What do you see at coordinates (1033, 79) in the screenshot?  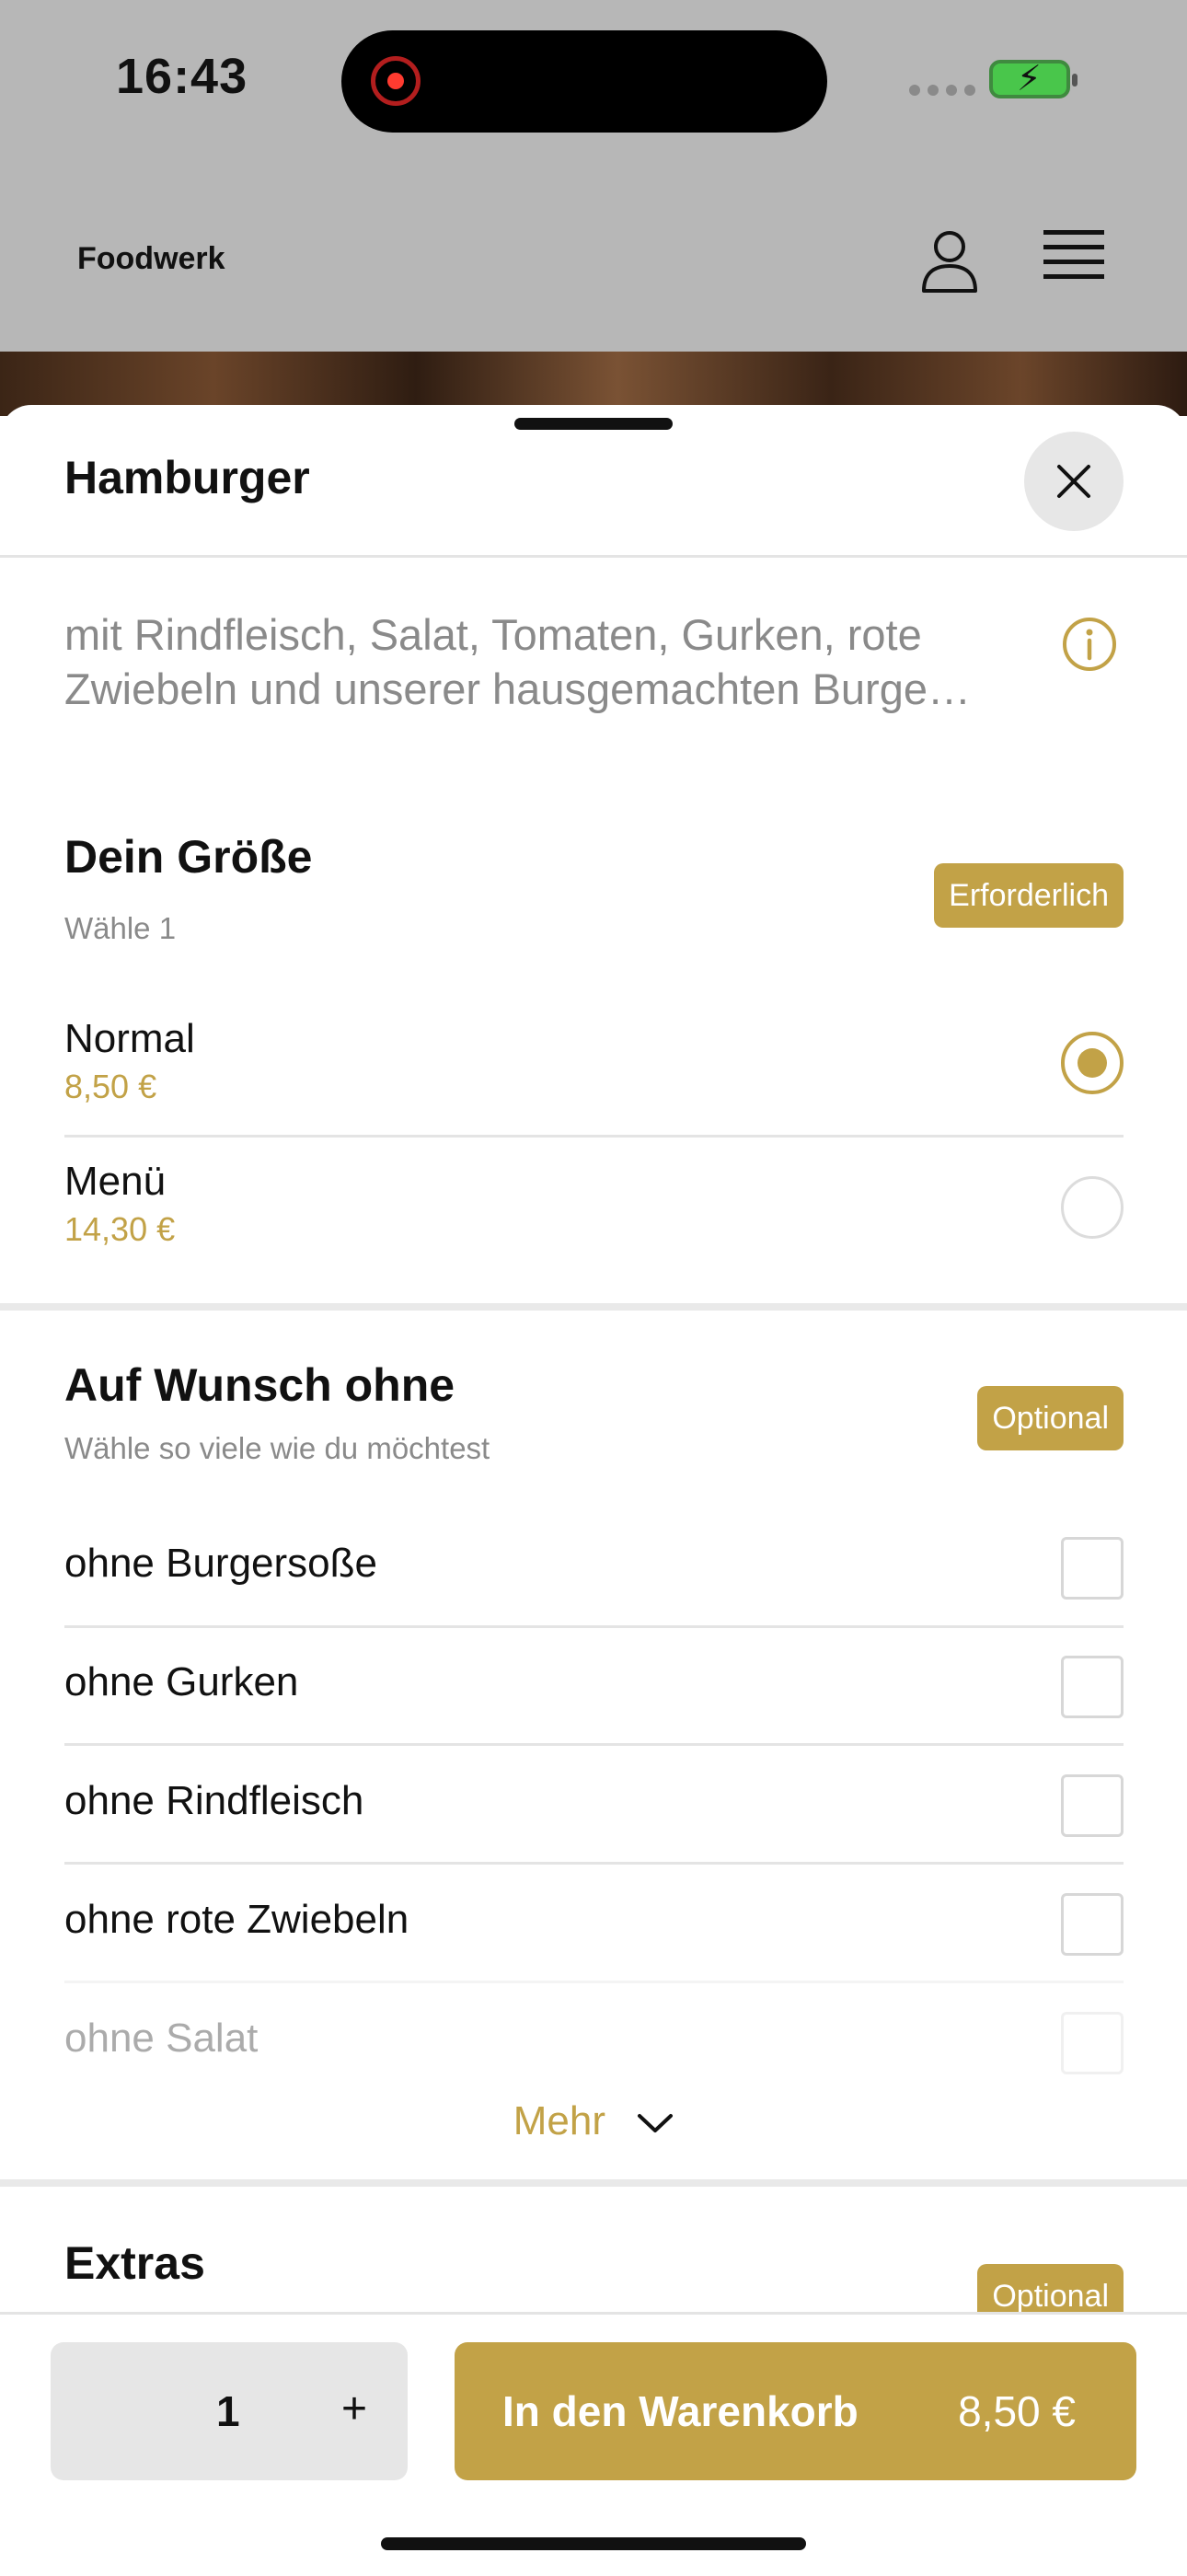 I see `battery-charging-icon: ⚡` at bounding box center [1033, 79].